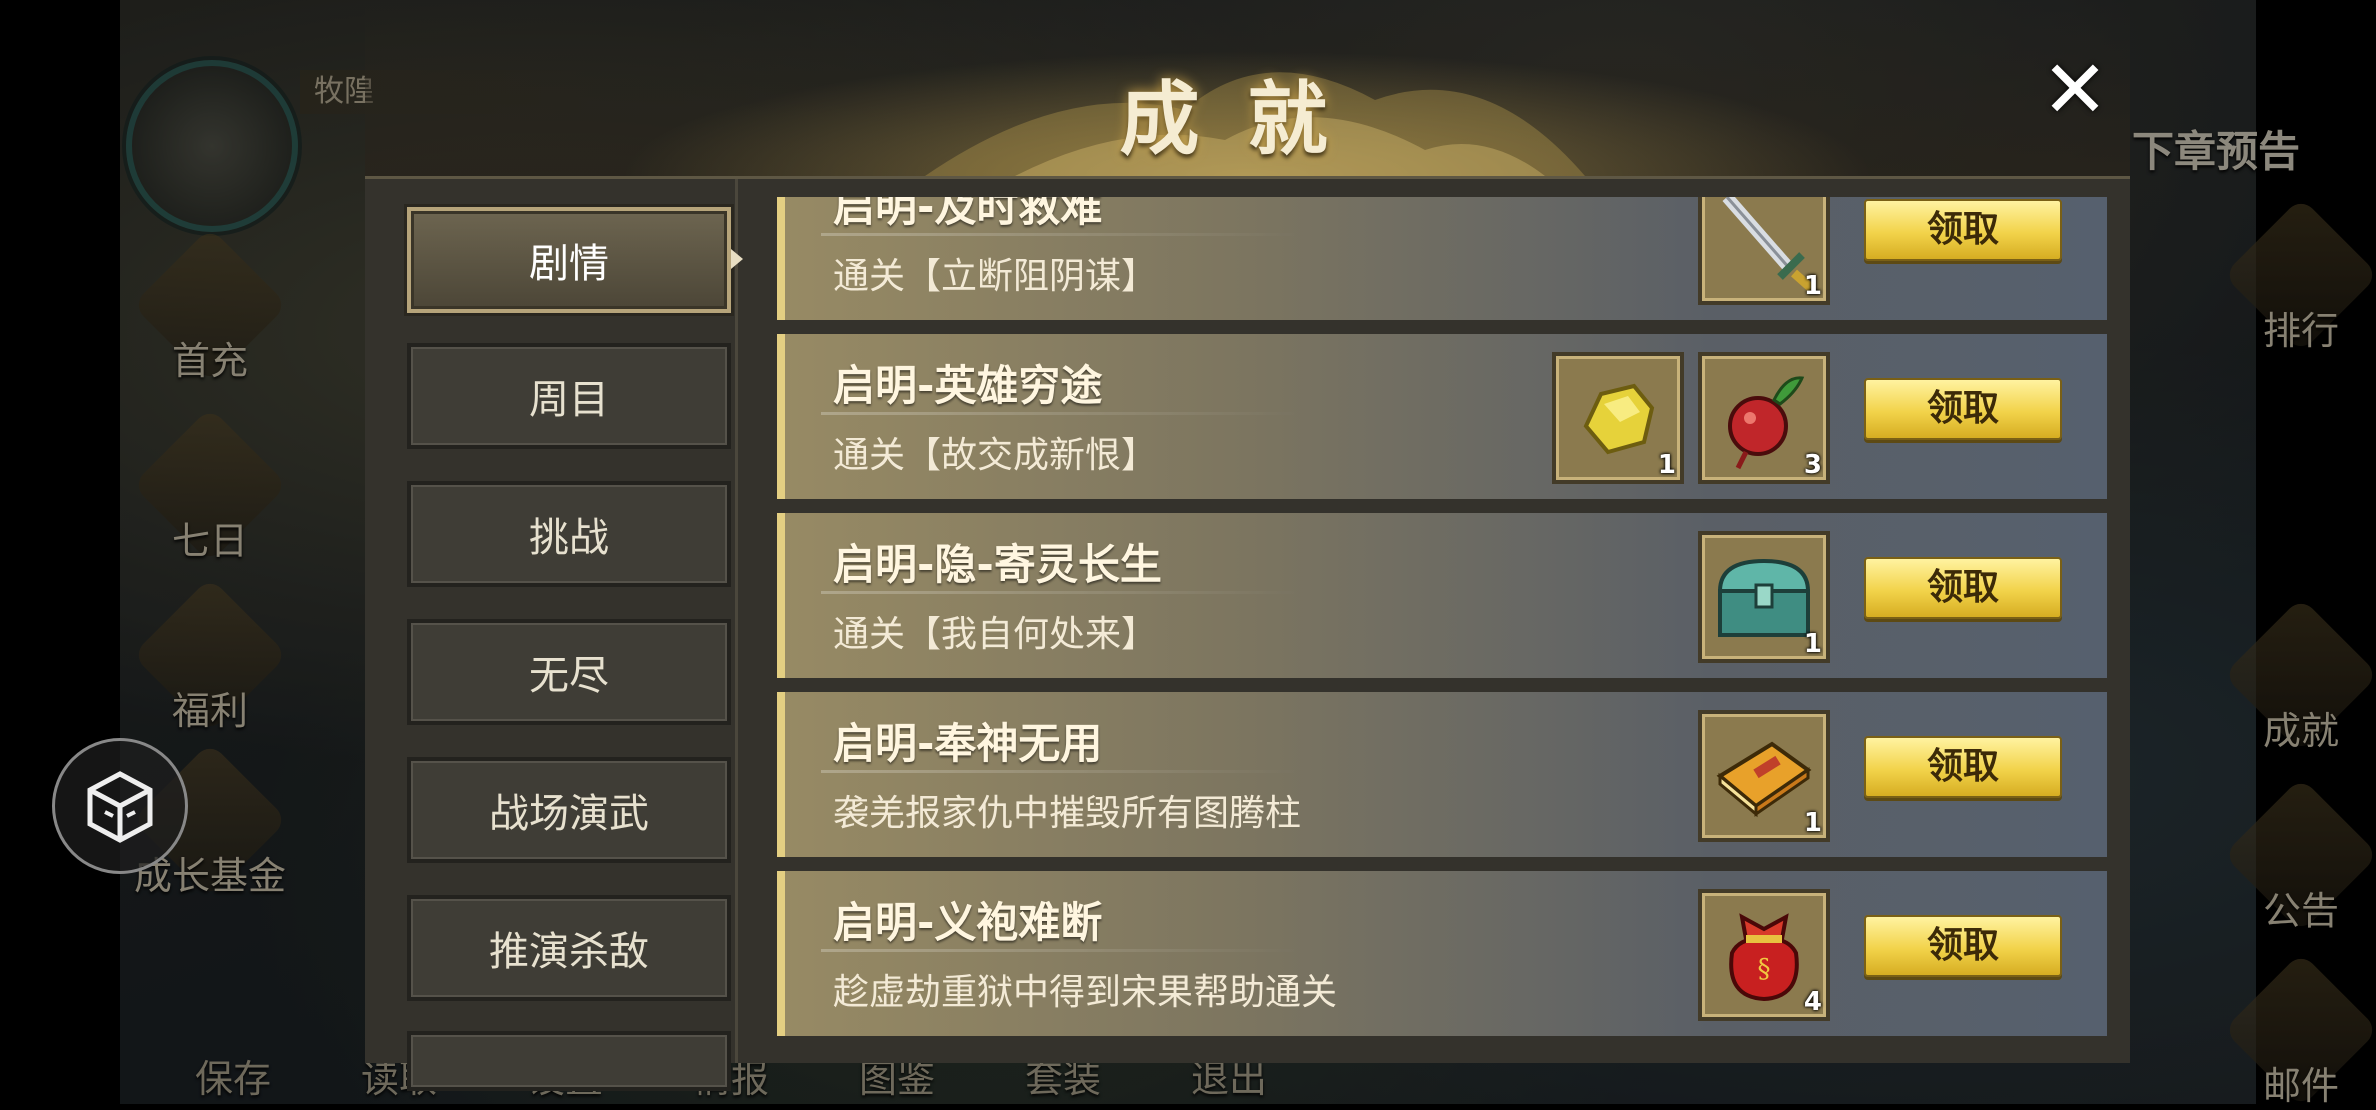 Image resolution: width=2376 pixels, height=1110 pixels. Describe the element at coordinates (737, 259) in the screenshot. I see `active-tab-arrow-icon` at that location.